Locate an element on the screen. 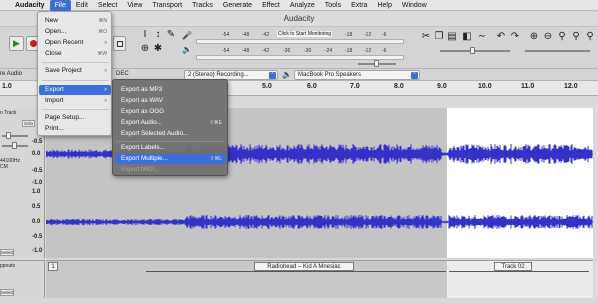 Image resolution: width=598 pixels, height=303 pixels. rec-meter-tick: -48 is located at coordinates (246, 35).